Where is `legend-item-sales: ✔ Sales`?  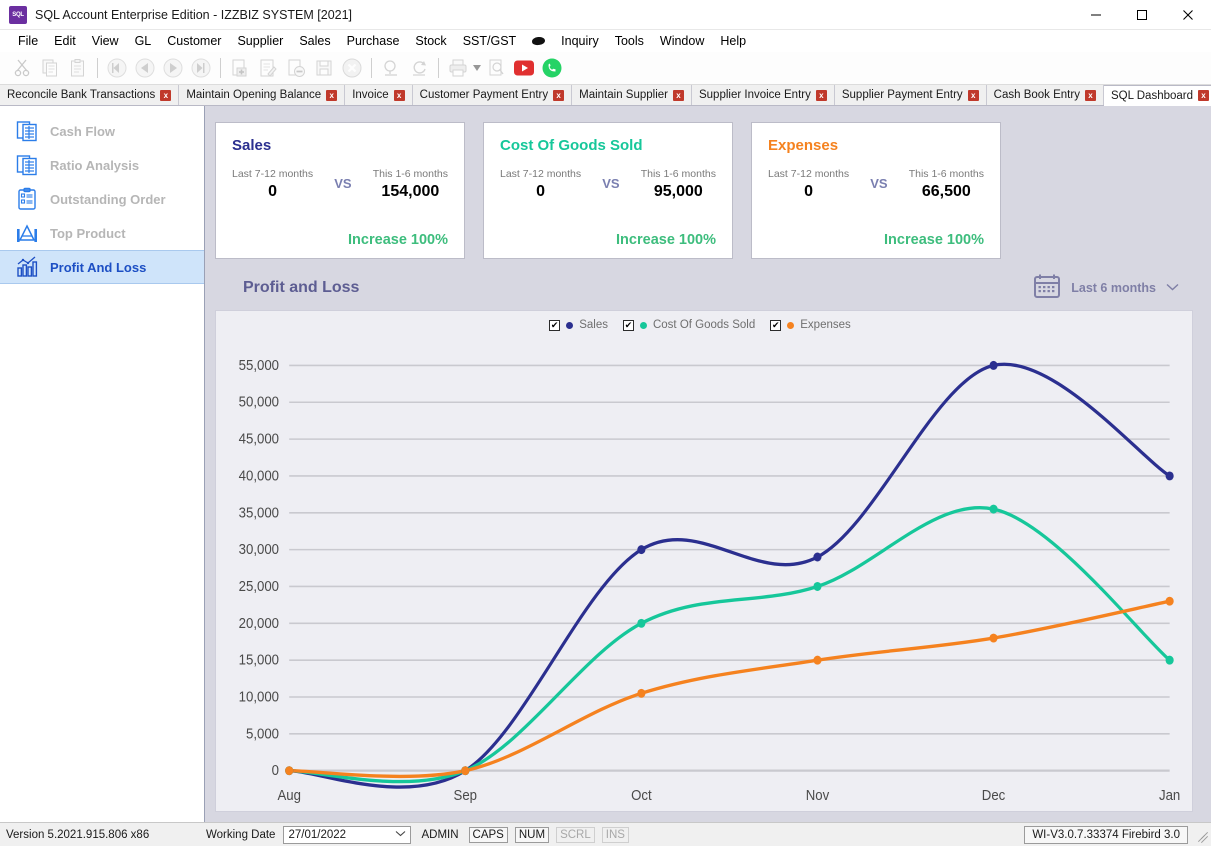 legend-item-sales: ✔ Sales is located at coordinates (578, 325).